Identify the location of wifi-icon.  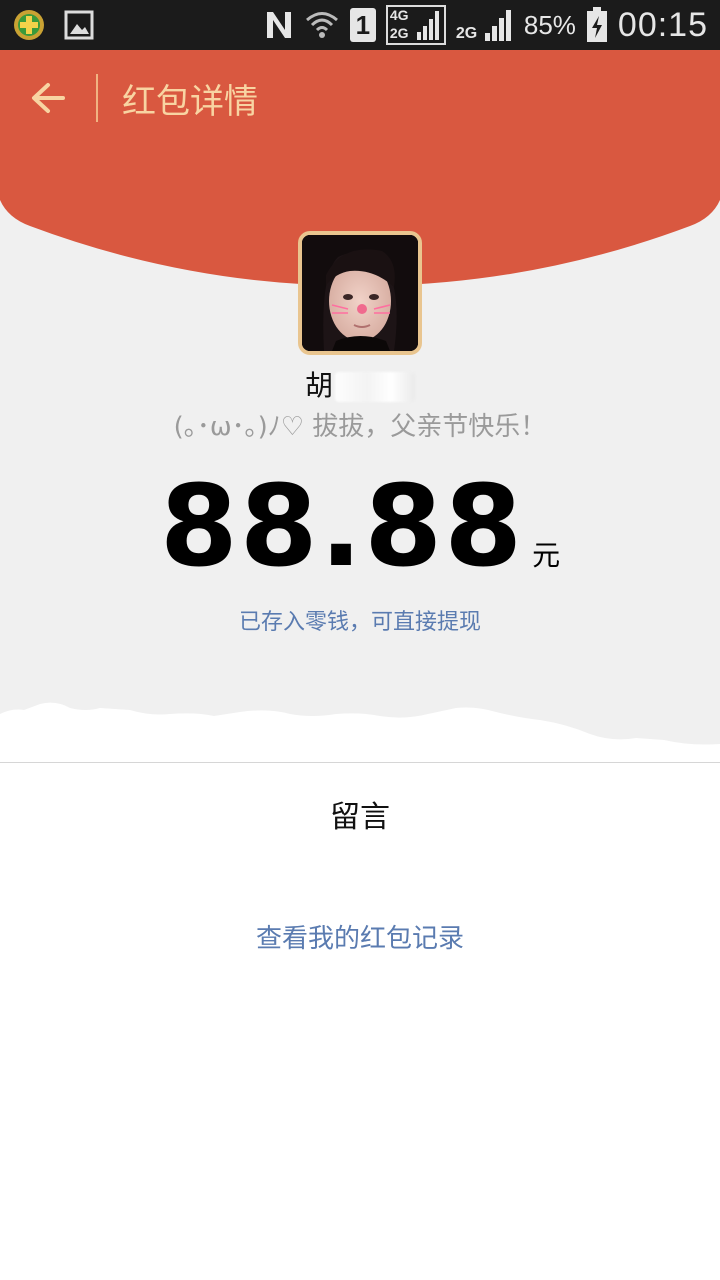
(322, 25).